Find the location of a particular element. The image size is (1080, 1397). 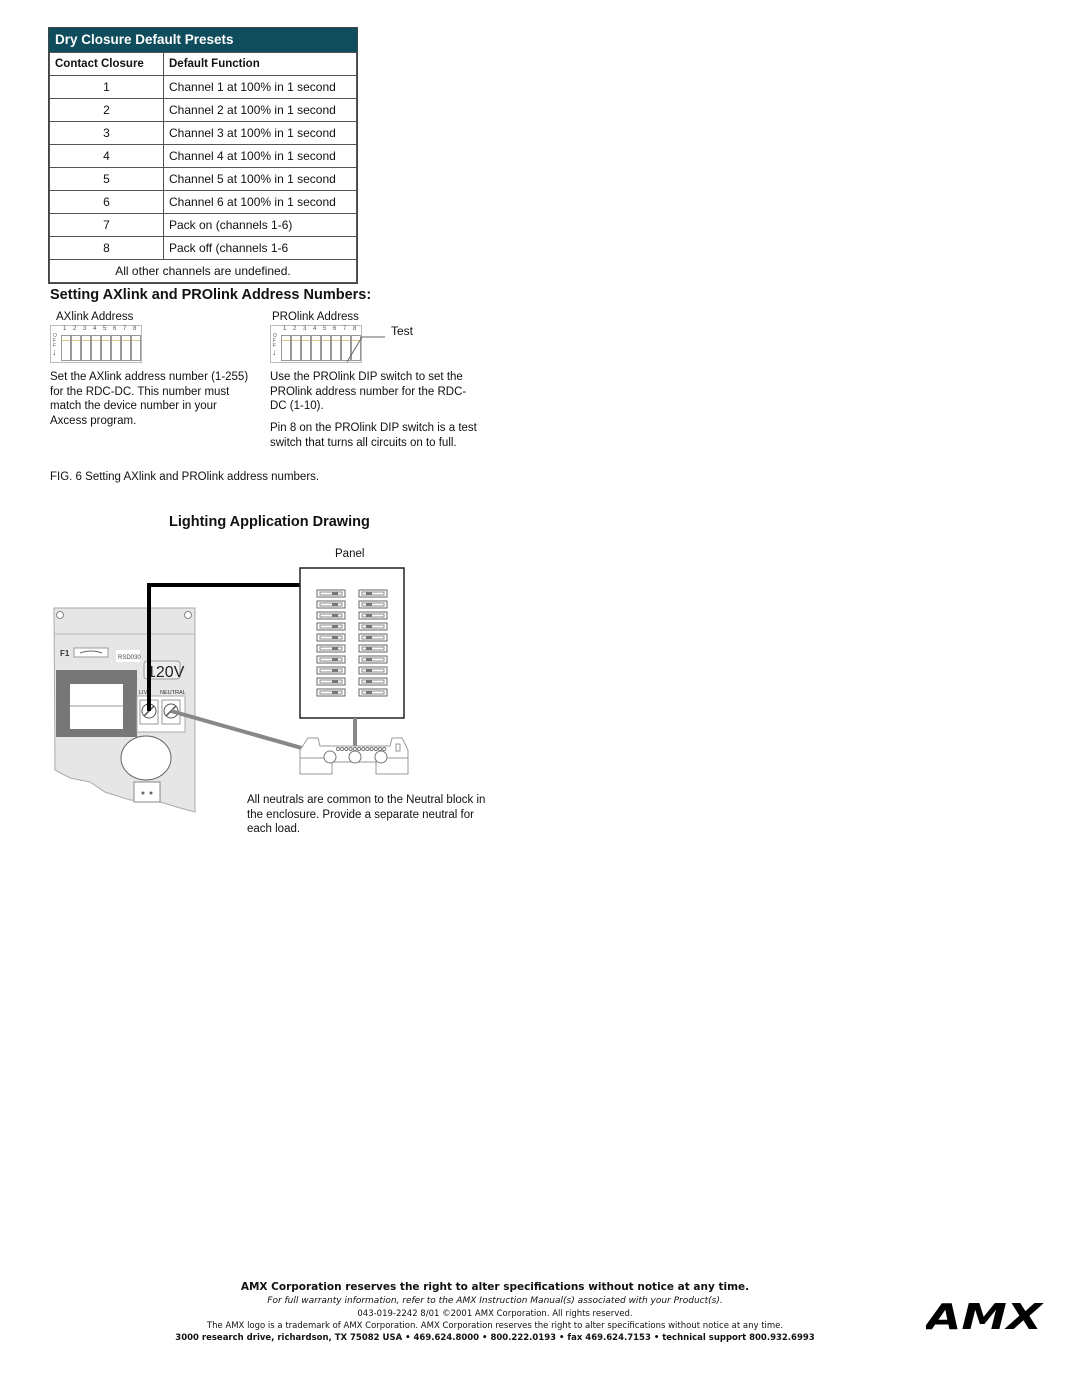

breaker-panel is located at coordinates (352, 643).